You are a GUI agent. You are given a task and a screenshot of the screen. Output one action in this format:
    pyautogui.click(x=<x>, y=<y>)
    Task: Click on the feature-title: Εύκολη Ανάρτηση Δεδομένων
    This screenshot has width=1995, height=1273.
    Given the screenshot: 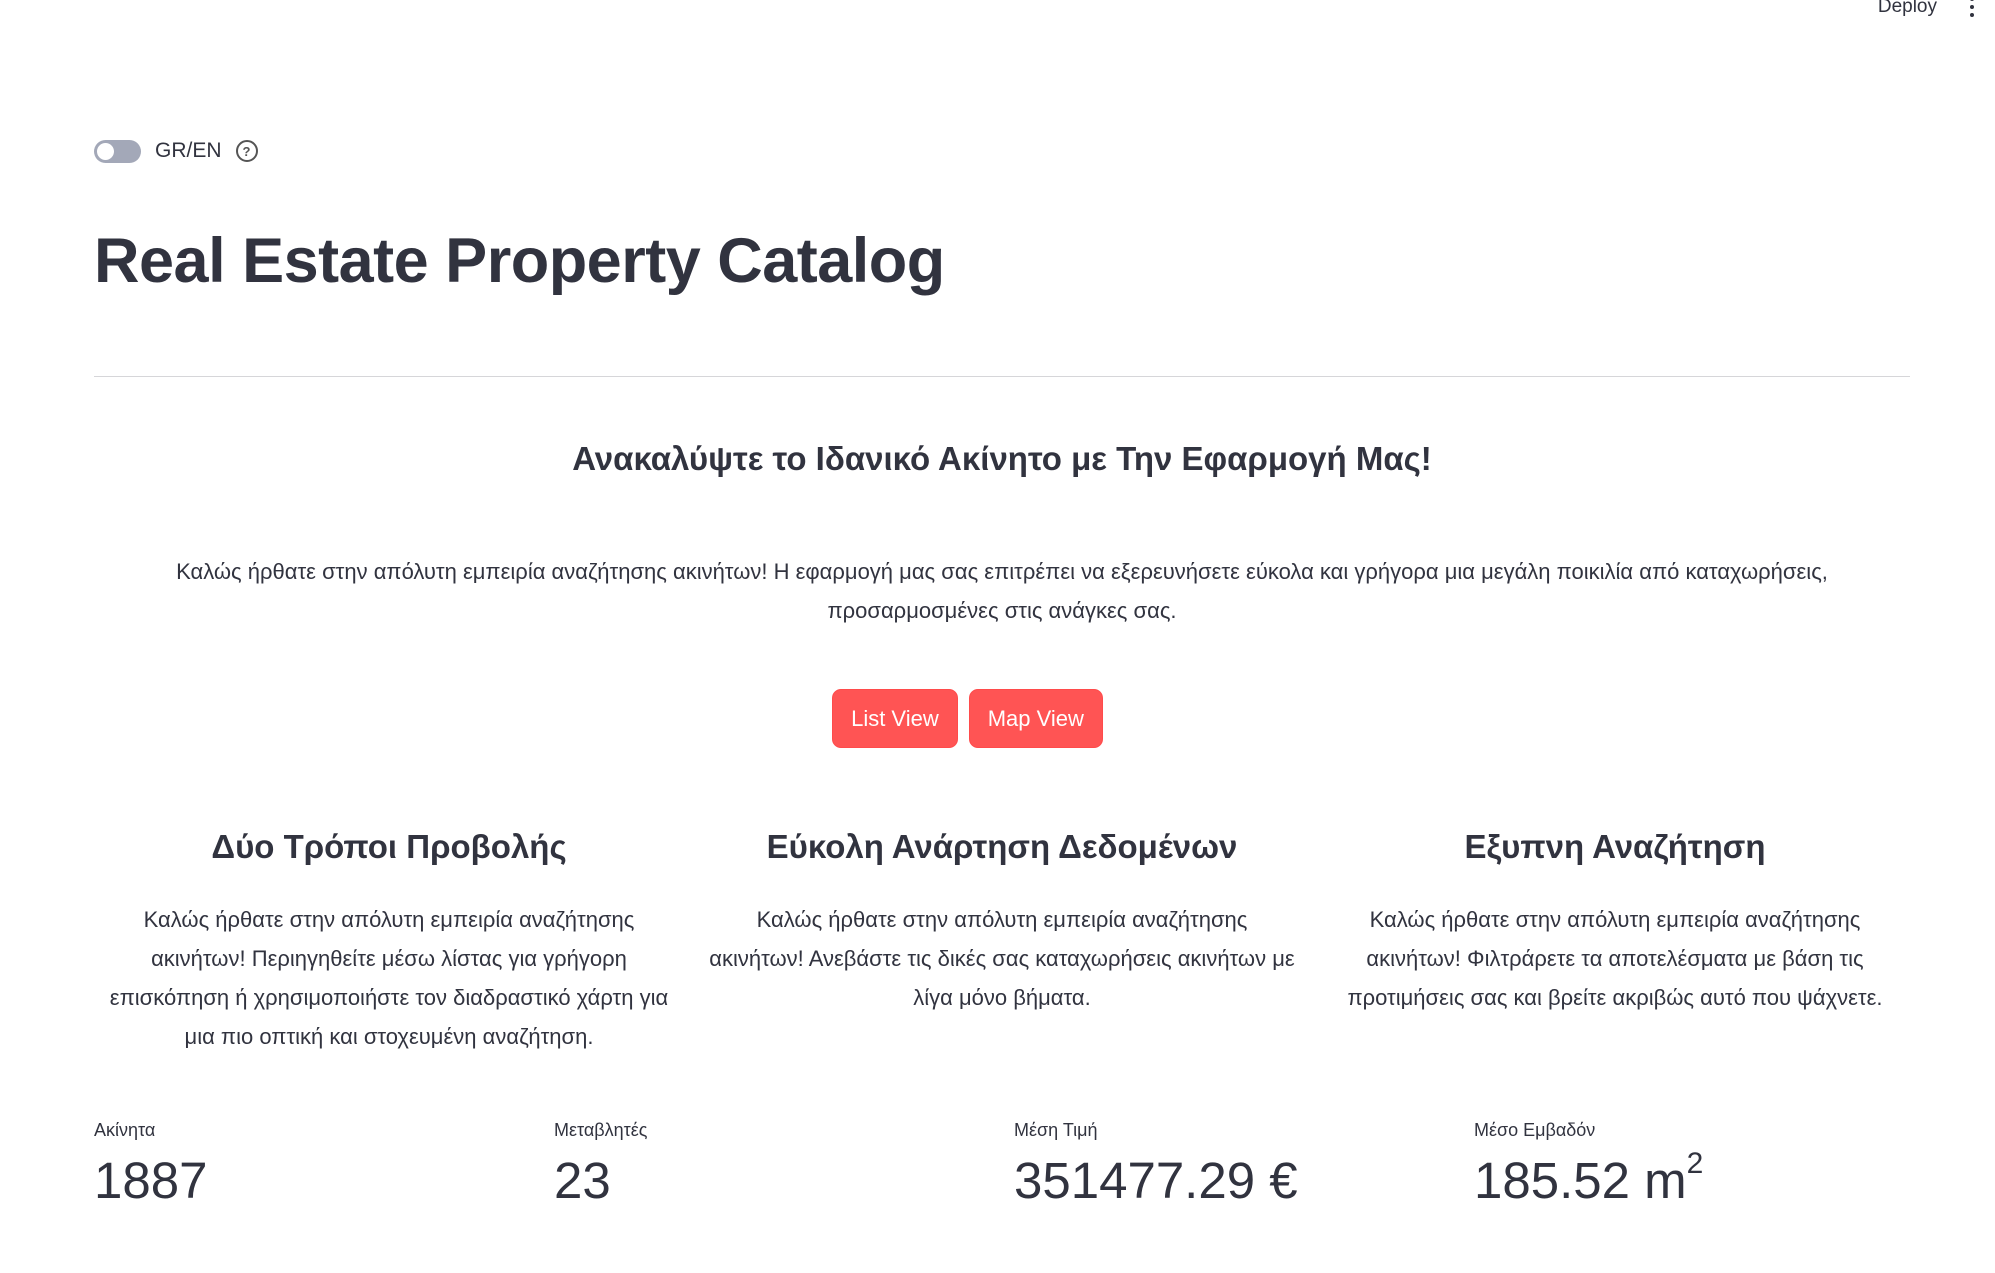 What is the action you would take?
    pyautogui.click(x=1002, y=846)
    